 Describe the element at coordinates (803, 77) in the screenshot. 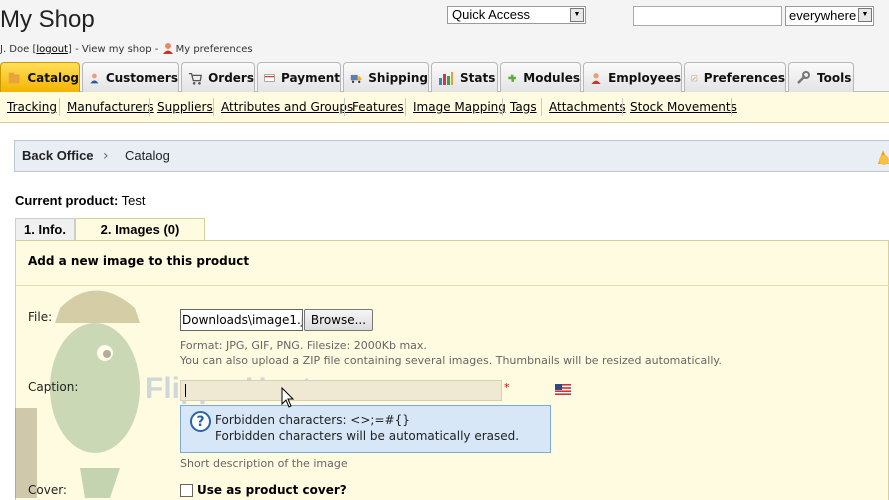

I see `tools-icon` at that location.